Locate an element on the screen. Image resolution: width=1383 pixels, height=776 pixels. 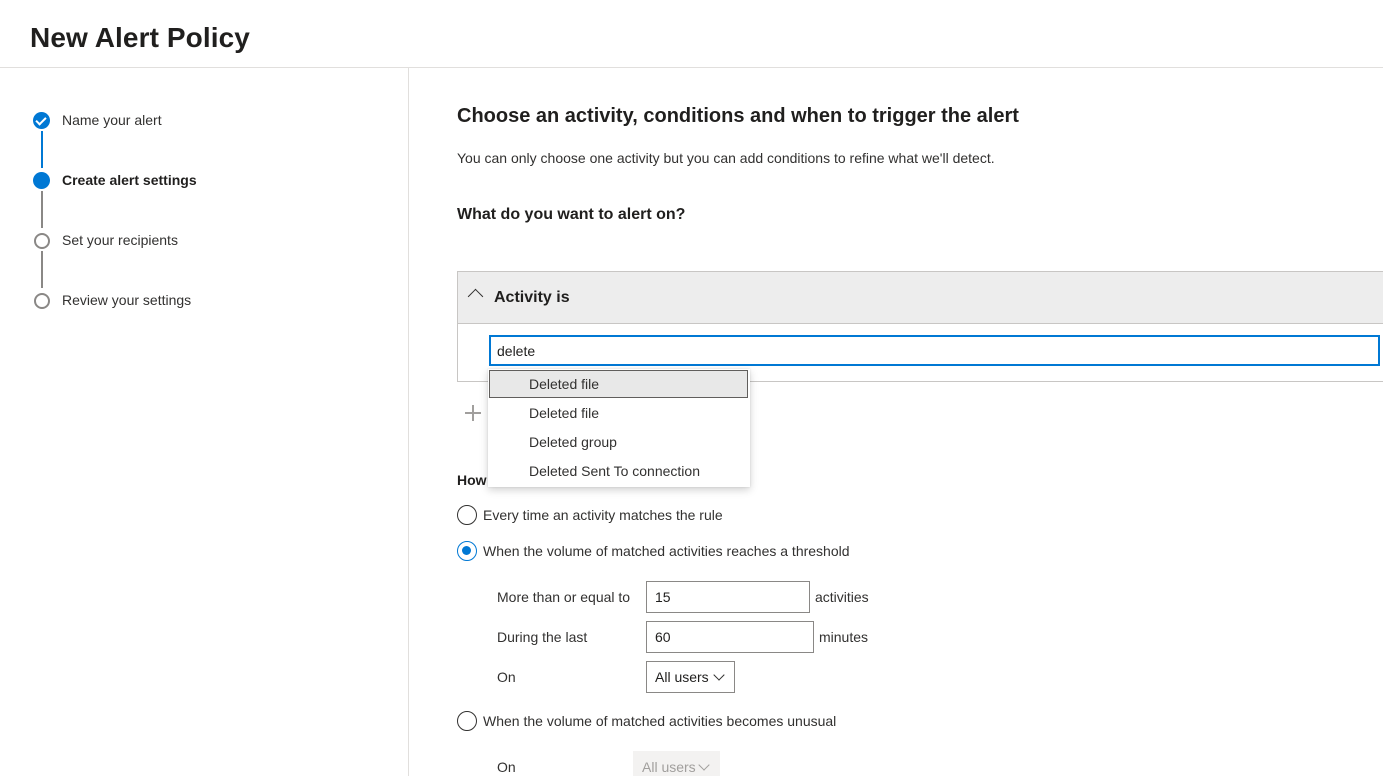
unusual-scope-dropdown: All users is located at coordinates (676, 763).